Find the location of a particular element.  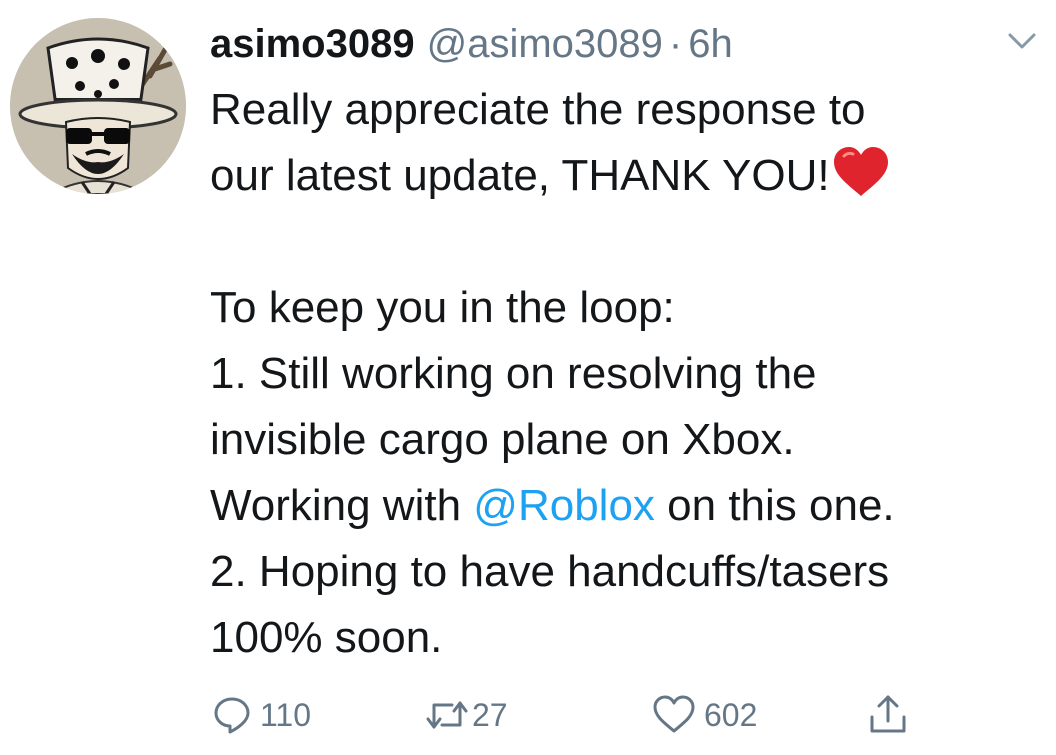

tweet-header: asimo3089 @asimo3089 · 6h is located at coordinates (471, 44).